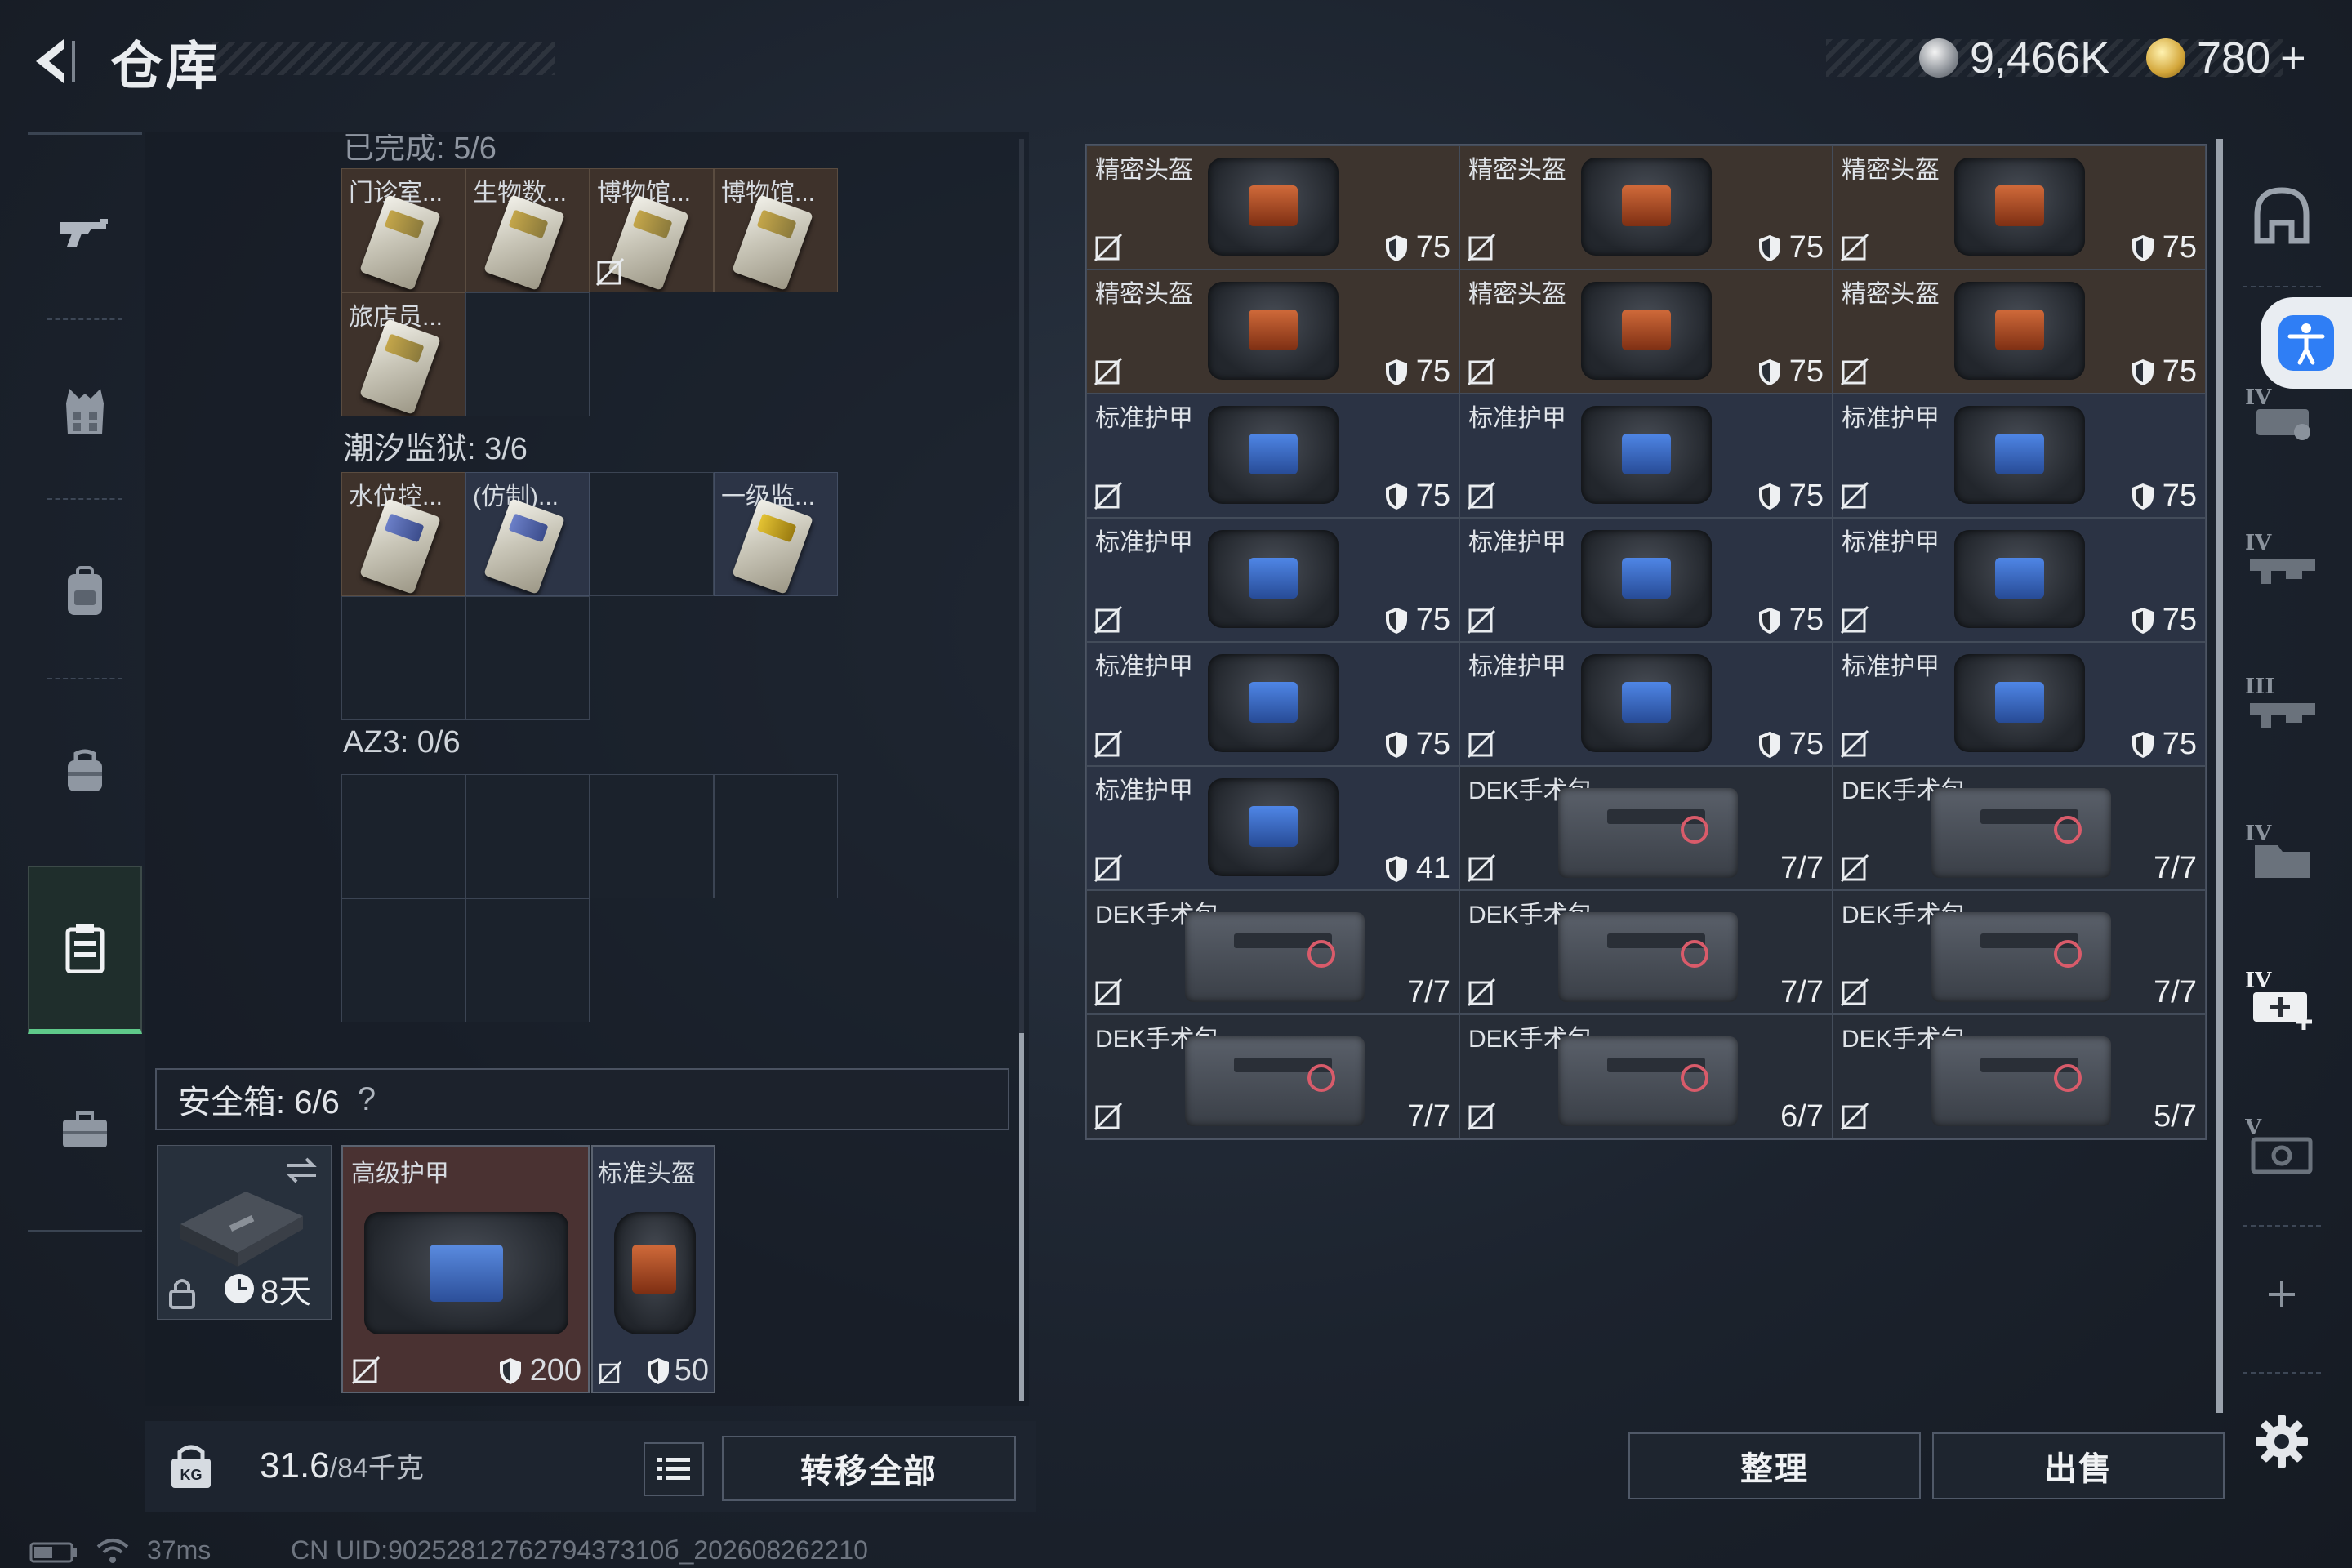 The width and height of the screenshot is (2352, 1568). I want to click on item-value-text: 5/7, so click(2175, 1116).